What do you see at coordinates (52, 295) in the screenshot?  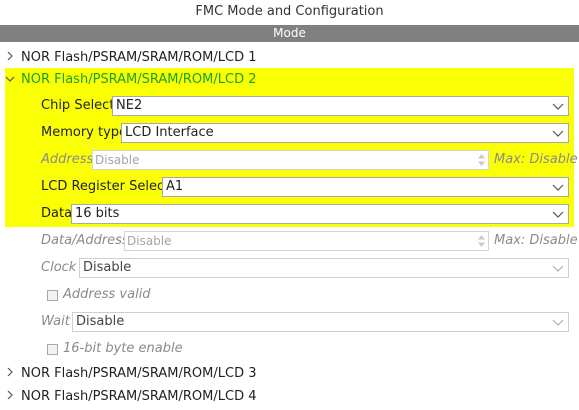 I see `address-valid-checkbox` at bounding box center [52, 295].